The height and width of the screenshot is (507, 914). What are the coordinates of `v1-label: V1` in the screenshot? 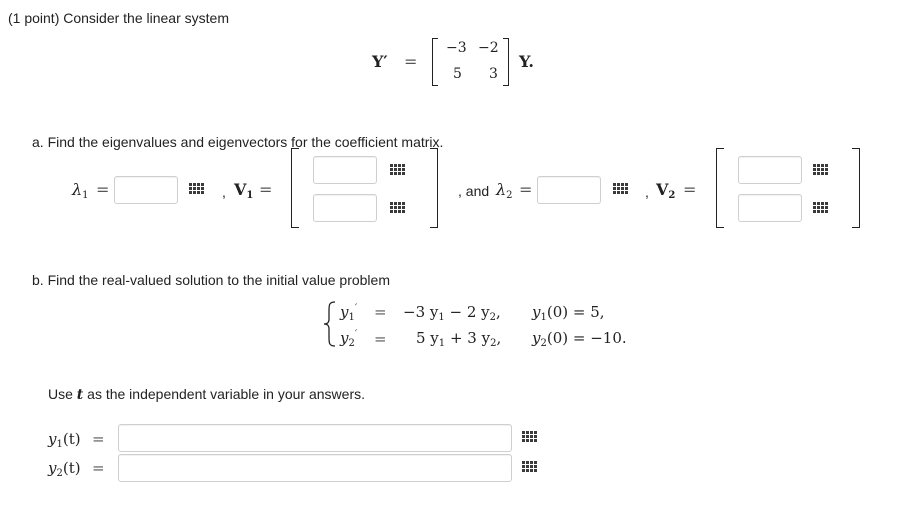 It's located at (244, 190).